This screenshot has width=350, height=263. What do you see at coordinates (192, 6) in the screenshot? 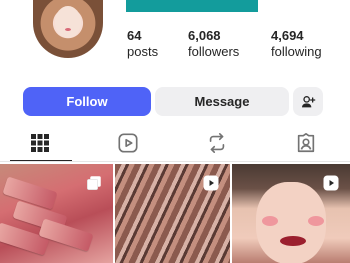
I see `header-banner` at bounding box center [192, 6].